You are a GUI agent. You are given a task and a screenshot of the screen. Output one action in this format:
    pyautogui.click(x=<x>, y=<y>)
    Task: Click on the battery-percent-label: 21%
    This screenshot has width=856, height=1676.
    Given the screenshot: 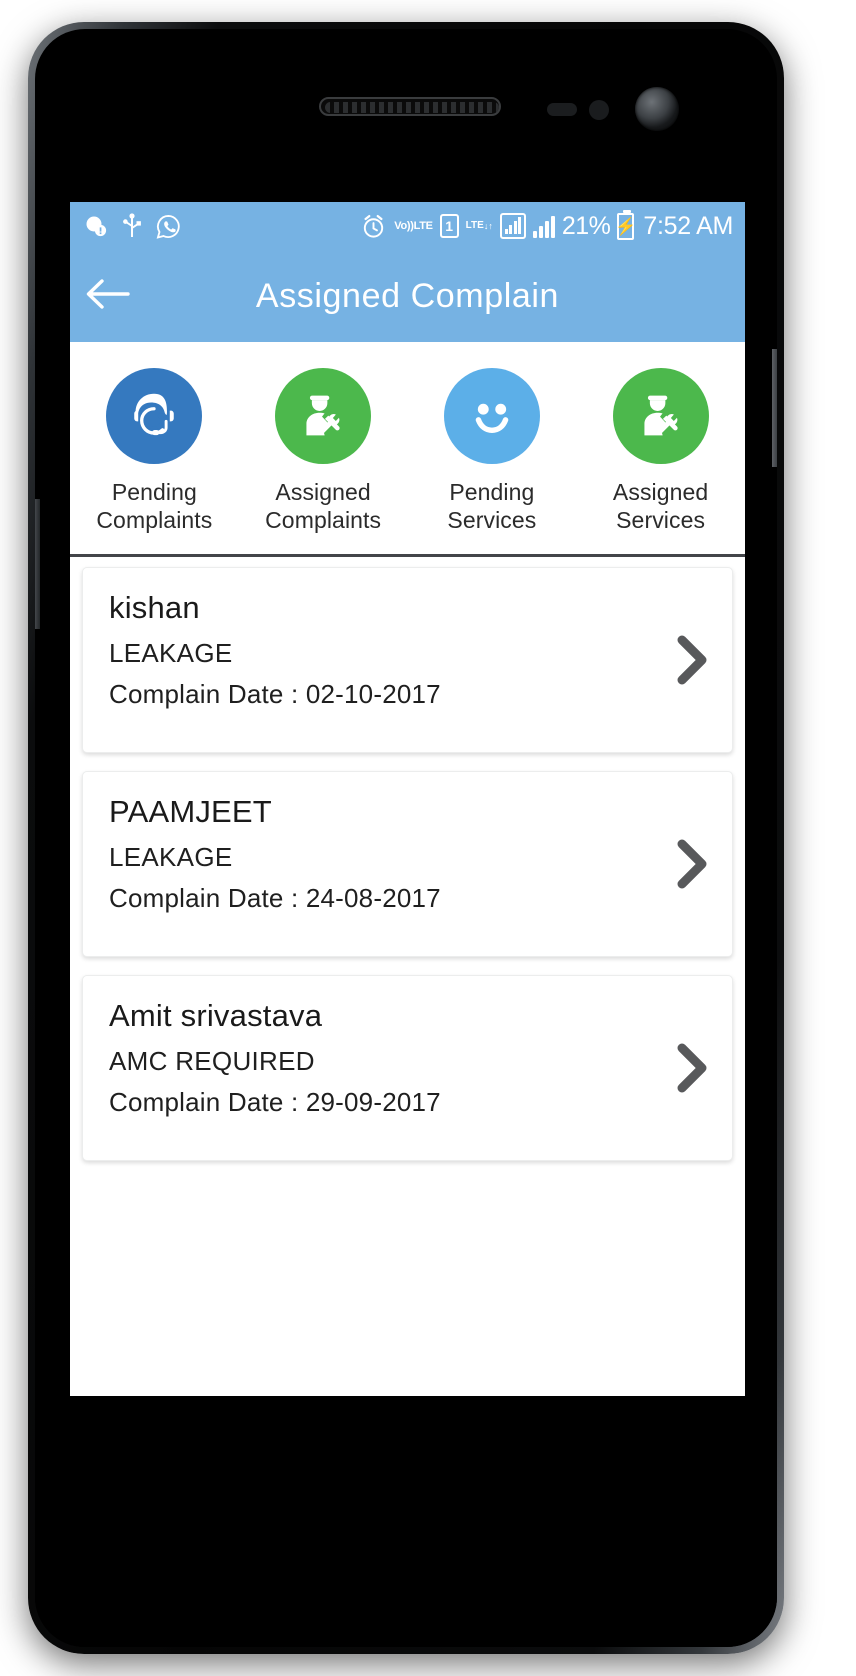 What is the action you would take?
    pyautogui.click(x=586, y=225)
    